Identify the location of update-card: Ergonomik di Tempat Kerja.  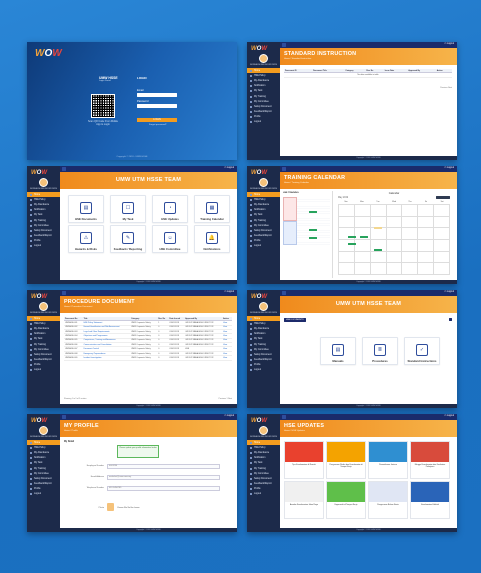
(346, 500).